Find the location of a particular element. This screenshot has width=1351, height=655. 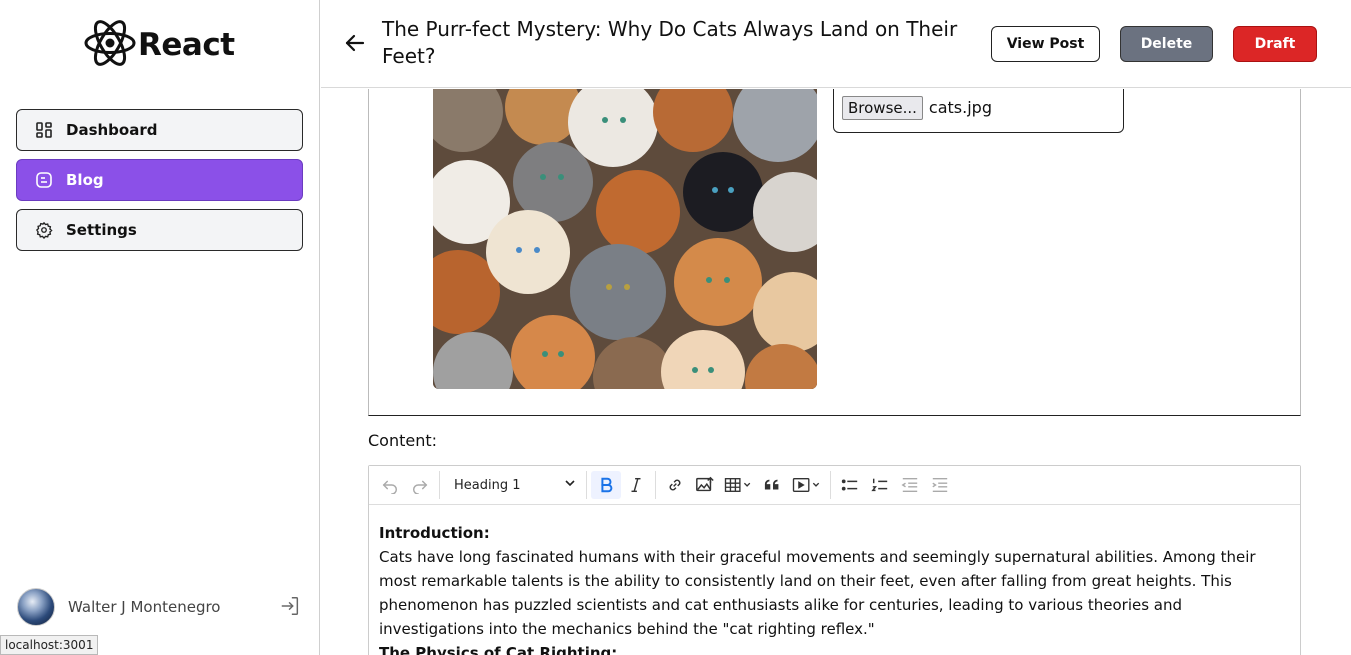

file-upload-field: Browse... cats.jpg is located at coordinates (978, 111).